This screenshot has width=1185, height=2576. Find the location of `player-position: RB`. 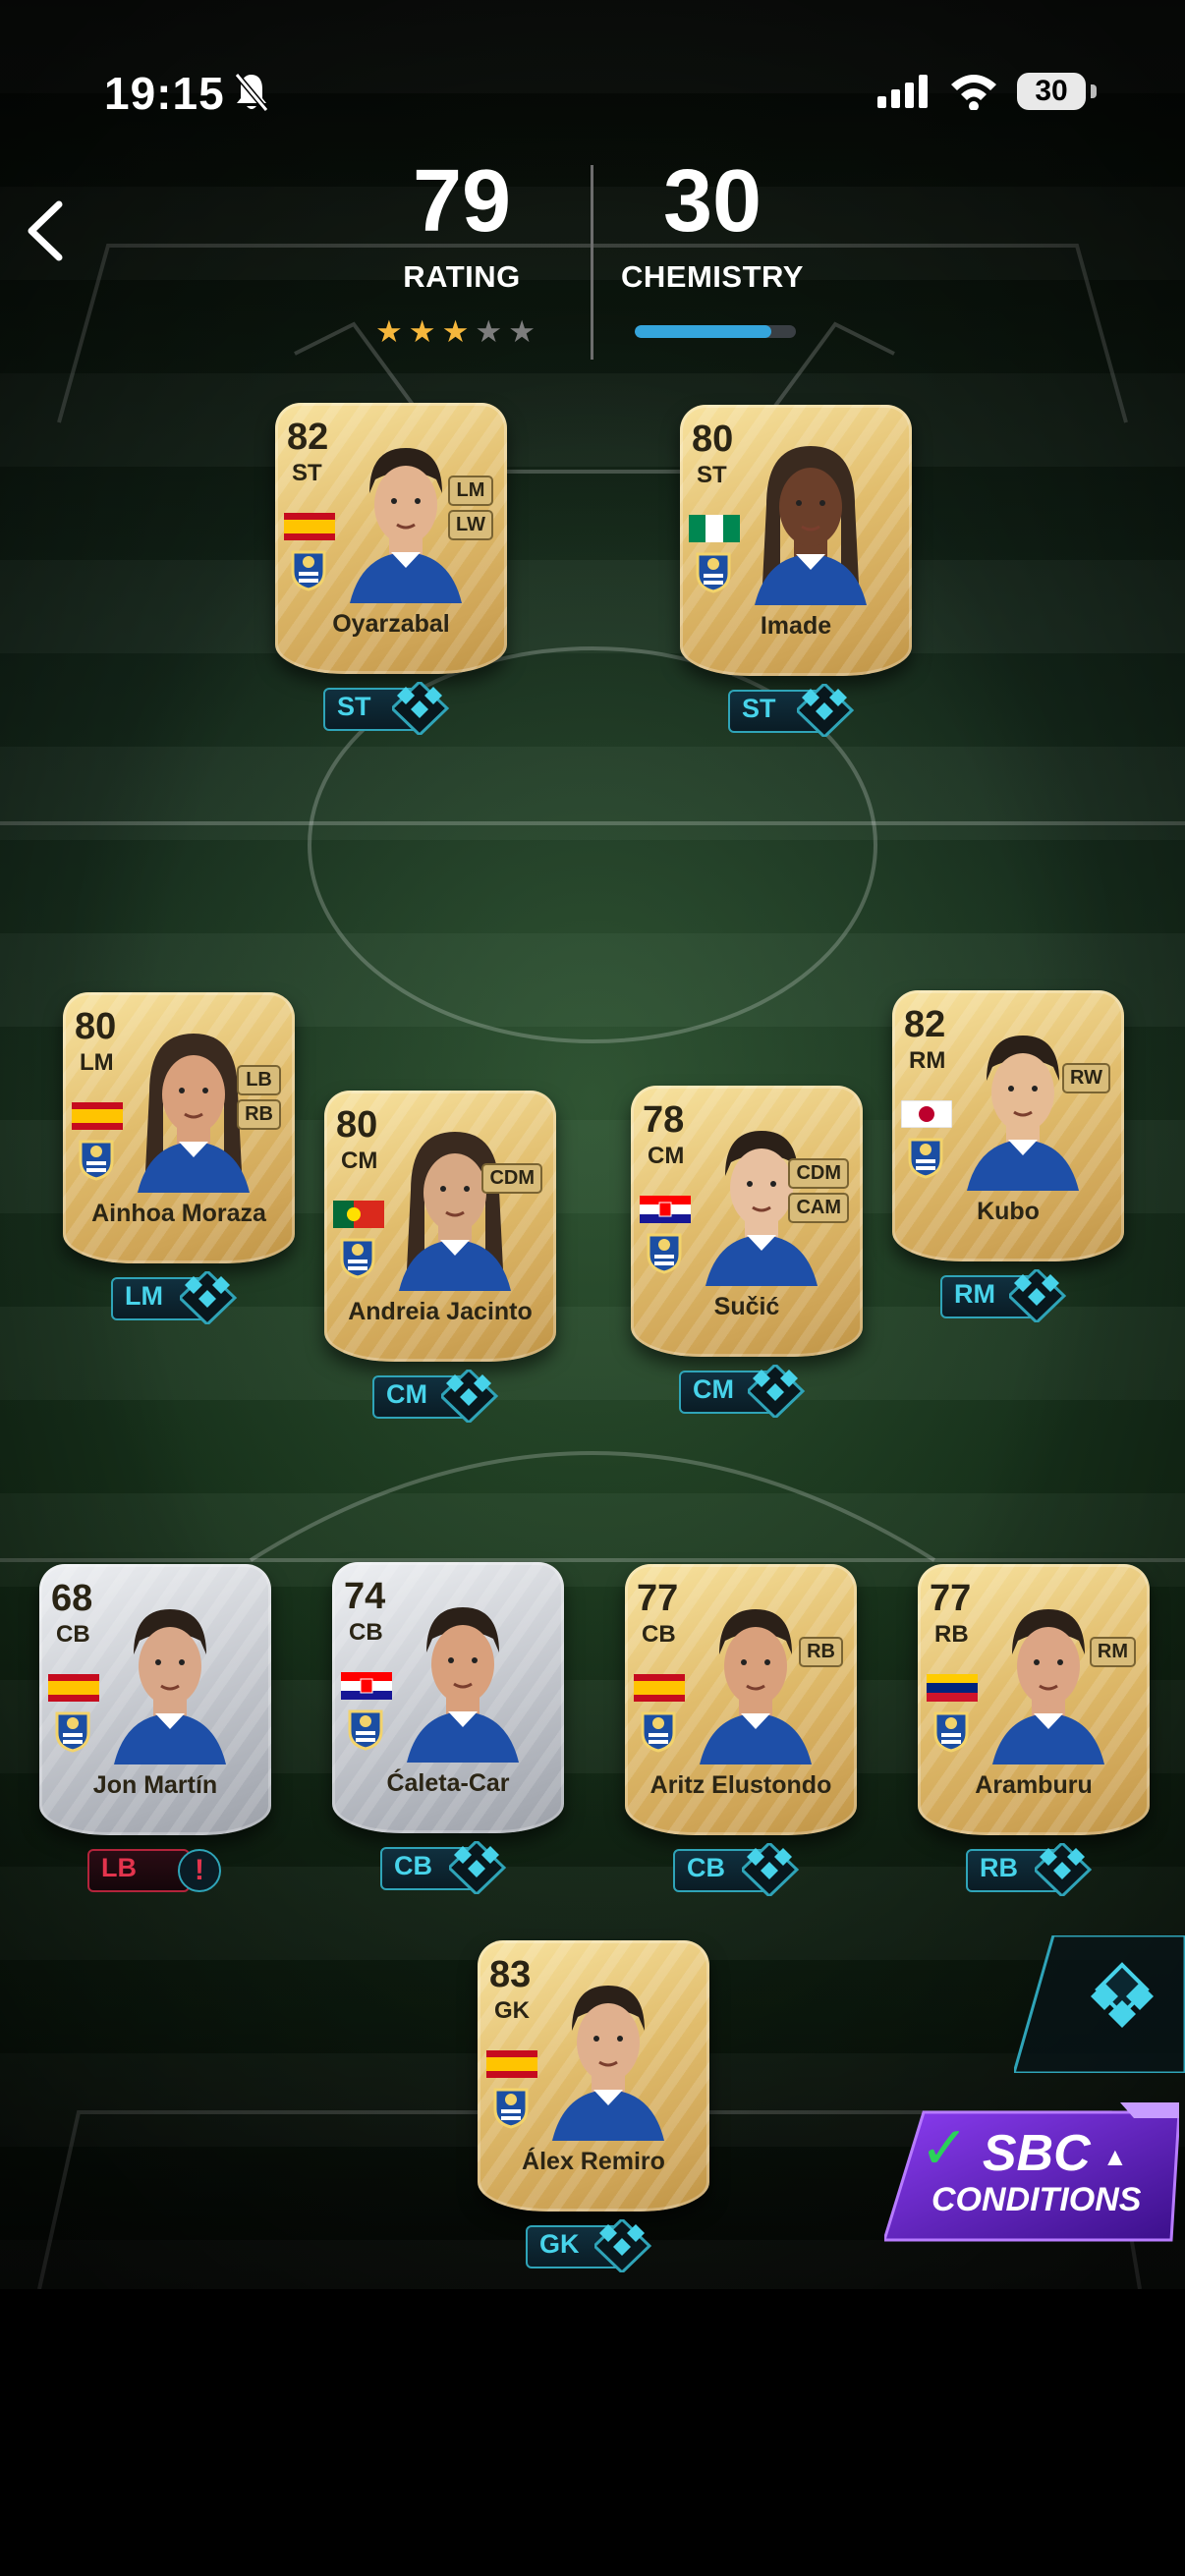

player-position: RB is located at coordinates (952, 1634).